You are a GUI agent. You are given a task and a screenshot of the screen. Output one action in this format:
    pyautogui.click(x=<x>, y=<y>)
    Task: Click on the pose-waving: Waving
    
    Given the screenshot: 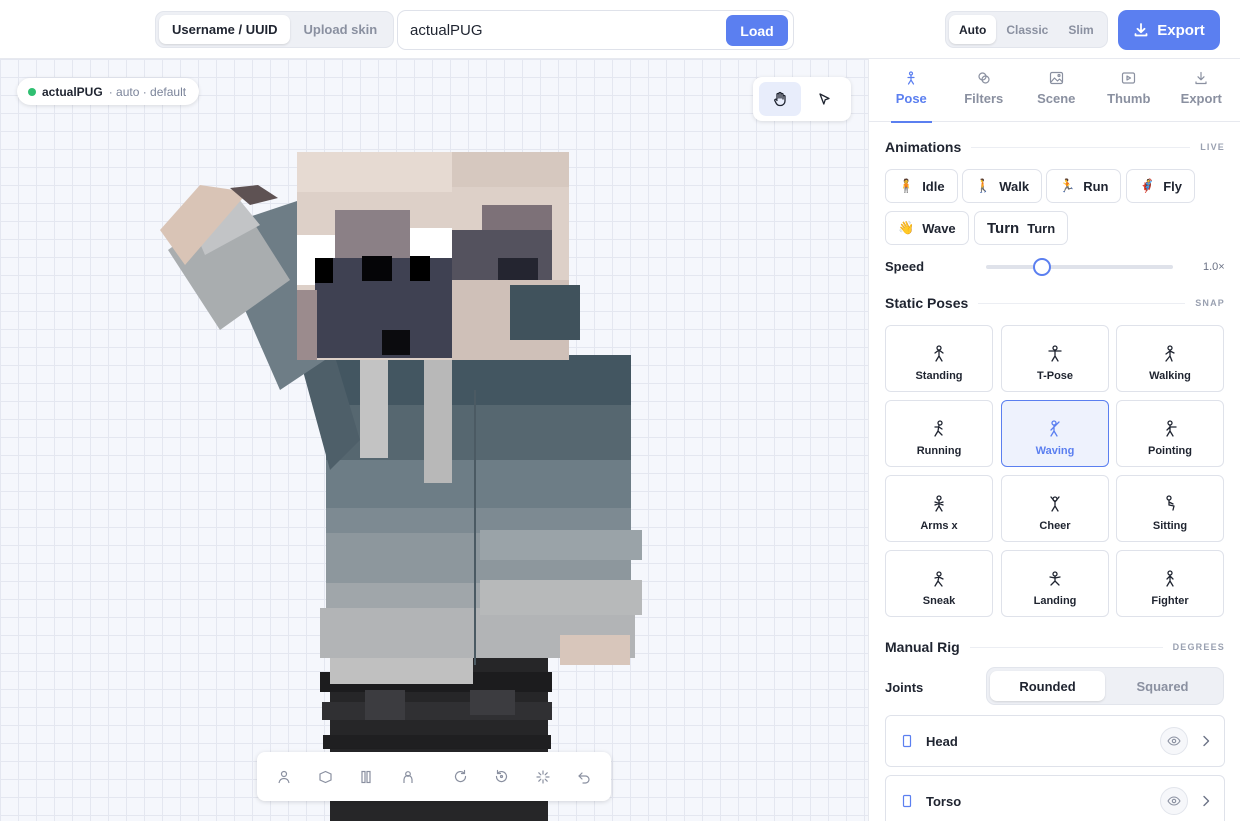 What is the action you would take?
    pyautogui.click(x=1055, y=433)
    